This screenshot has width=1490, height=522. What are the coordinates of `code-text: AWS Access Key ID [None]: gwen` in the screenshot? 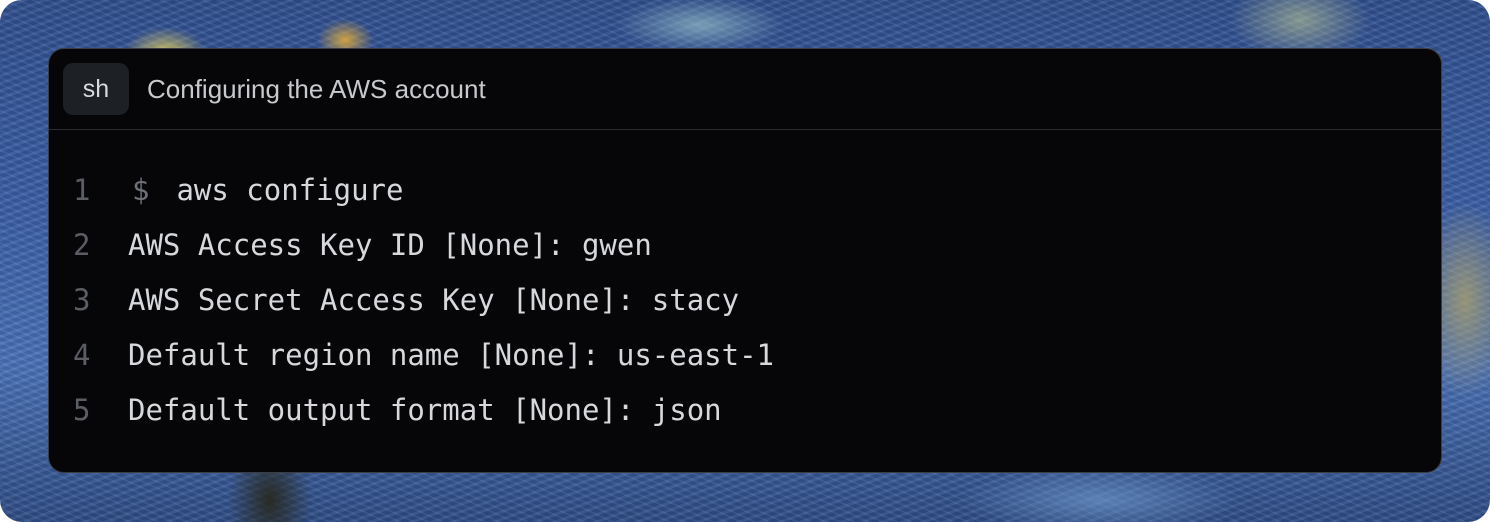 It's located at (390, 244).